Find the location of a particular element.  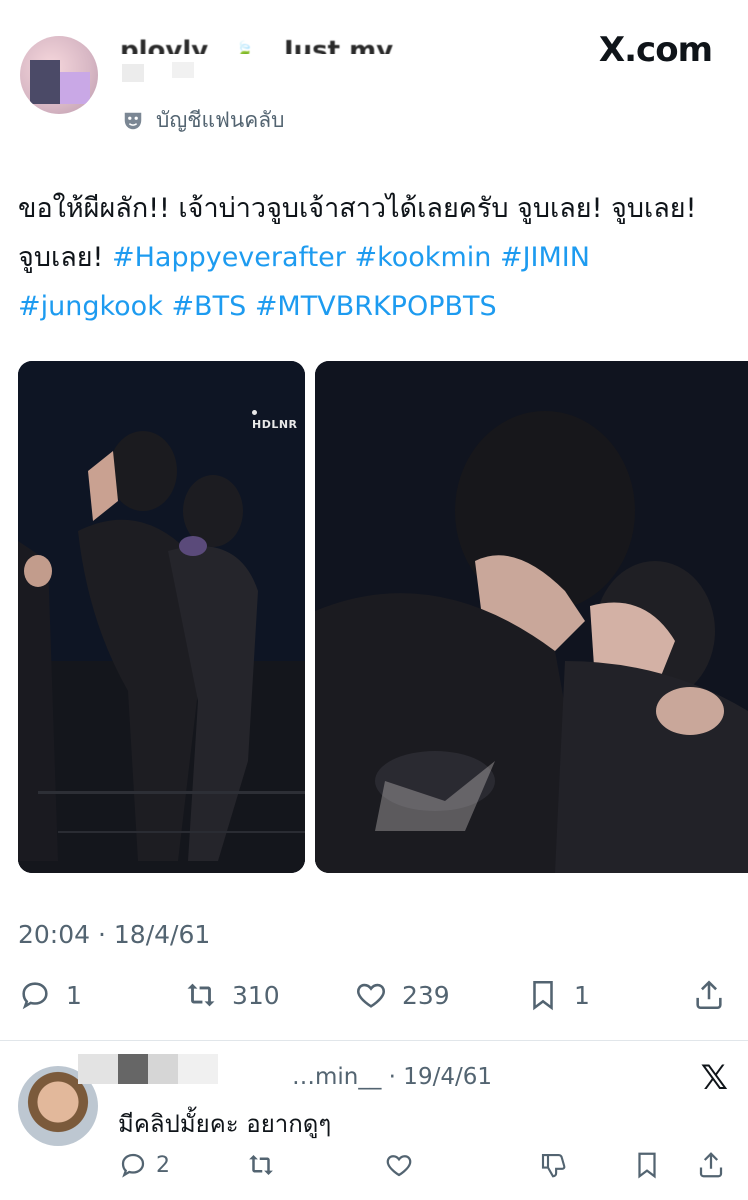

retweet-count: 310 is located at coordinates (256, 995).